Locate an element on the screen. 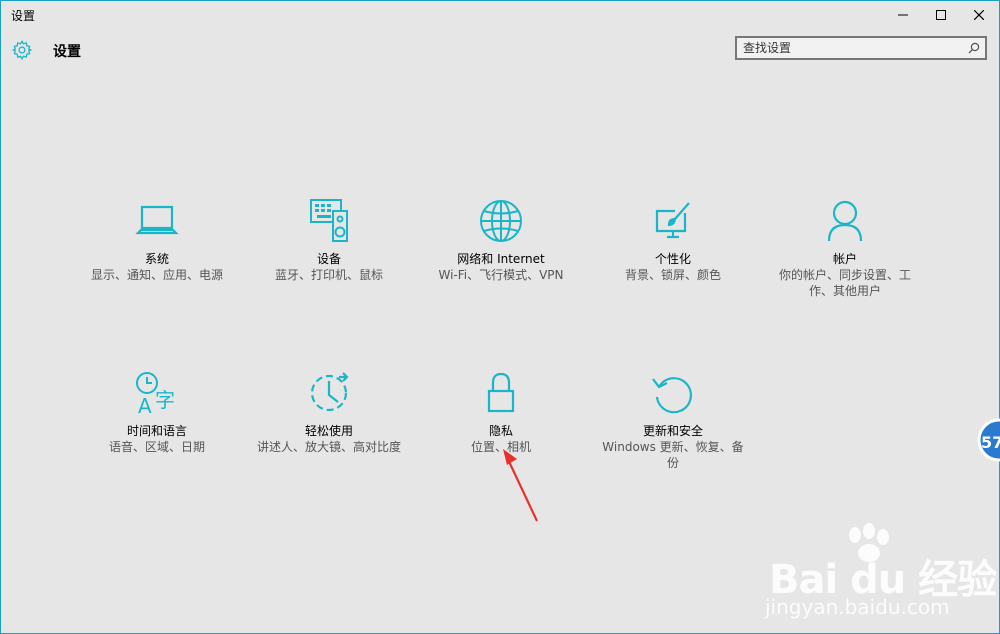 The image size is (1000, 634). tile-desc: 背景、锁屏、颜色 is located at coordinates (672, 275).